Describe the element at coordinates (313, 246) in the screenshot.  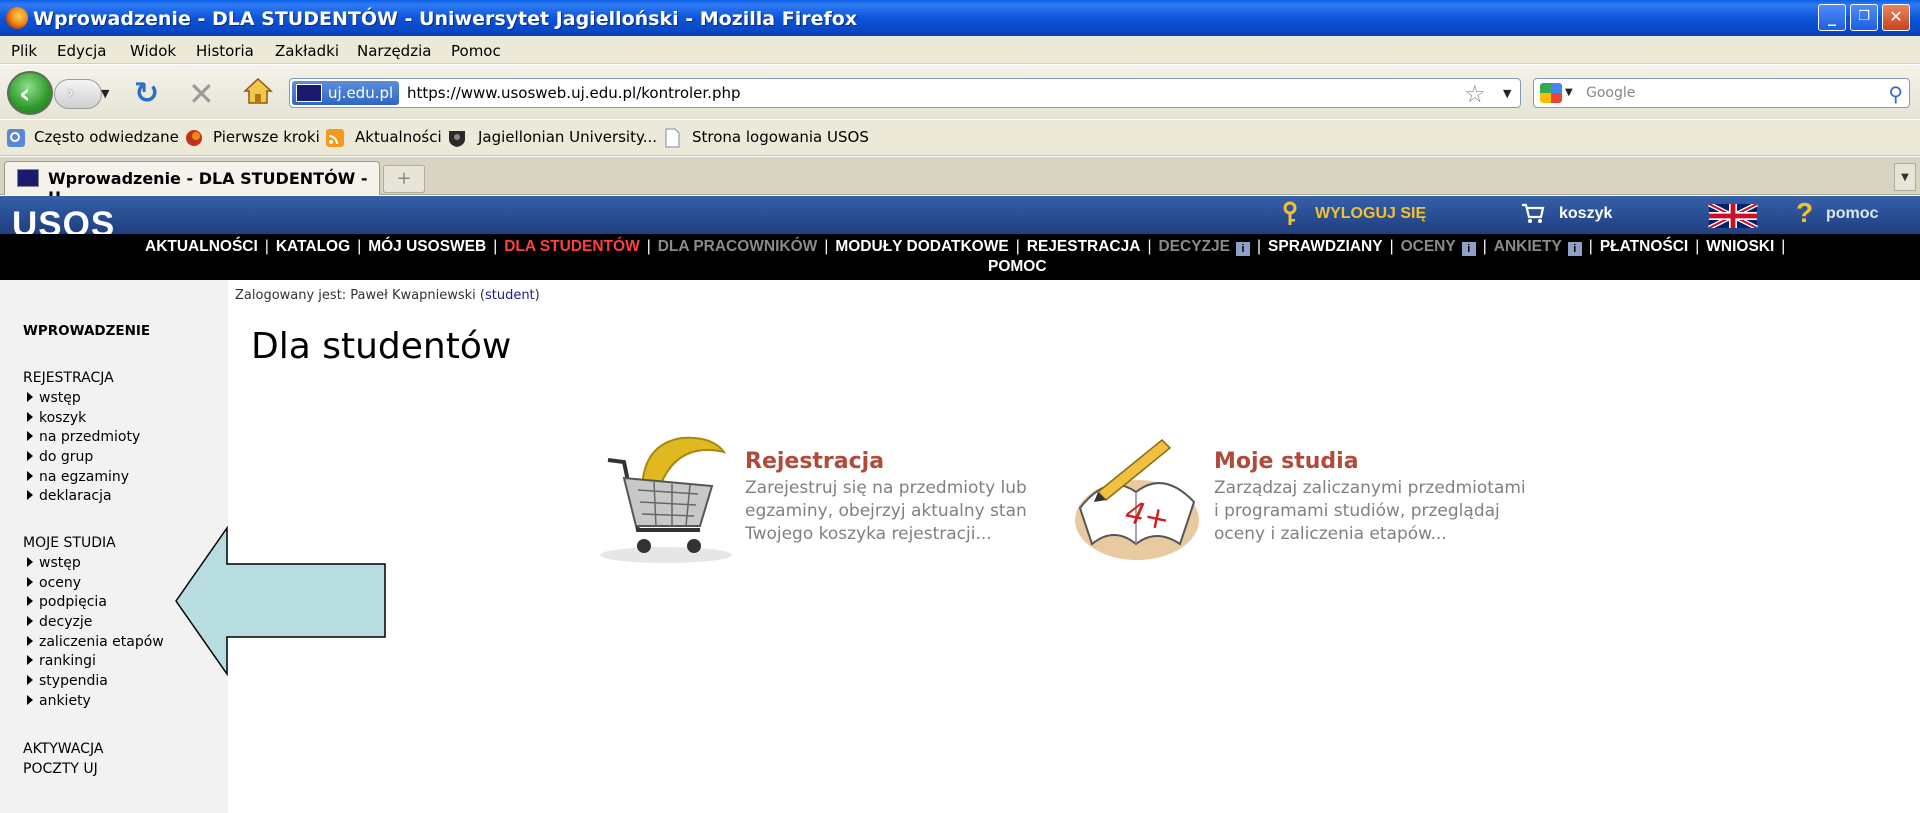
I see `nav-katalog: KATALOG` at that location.